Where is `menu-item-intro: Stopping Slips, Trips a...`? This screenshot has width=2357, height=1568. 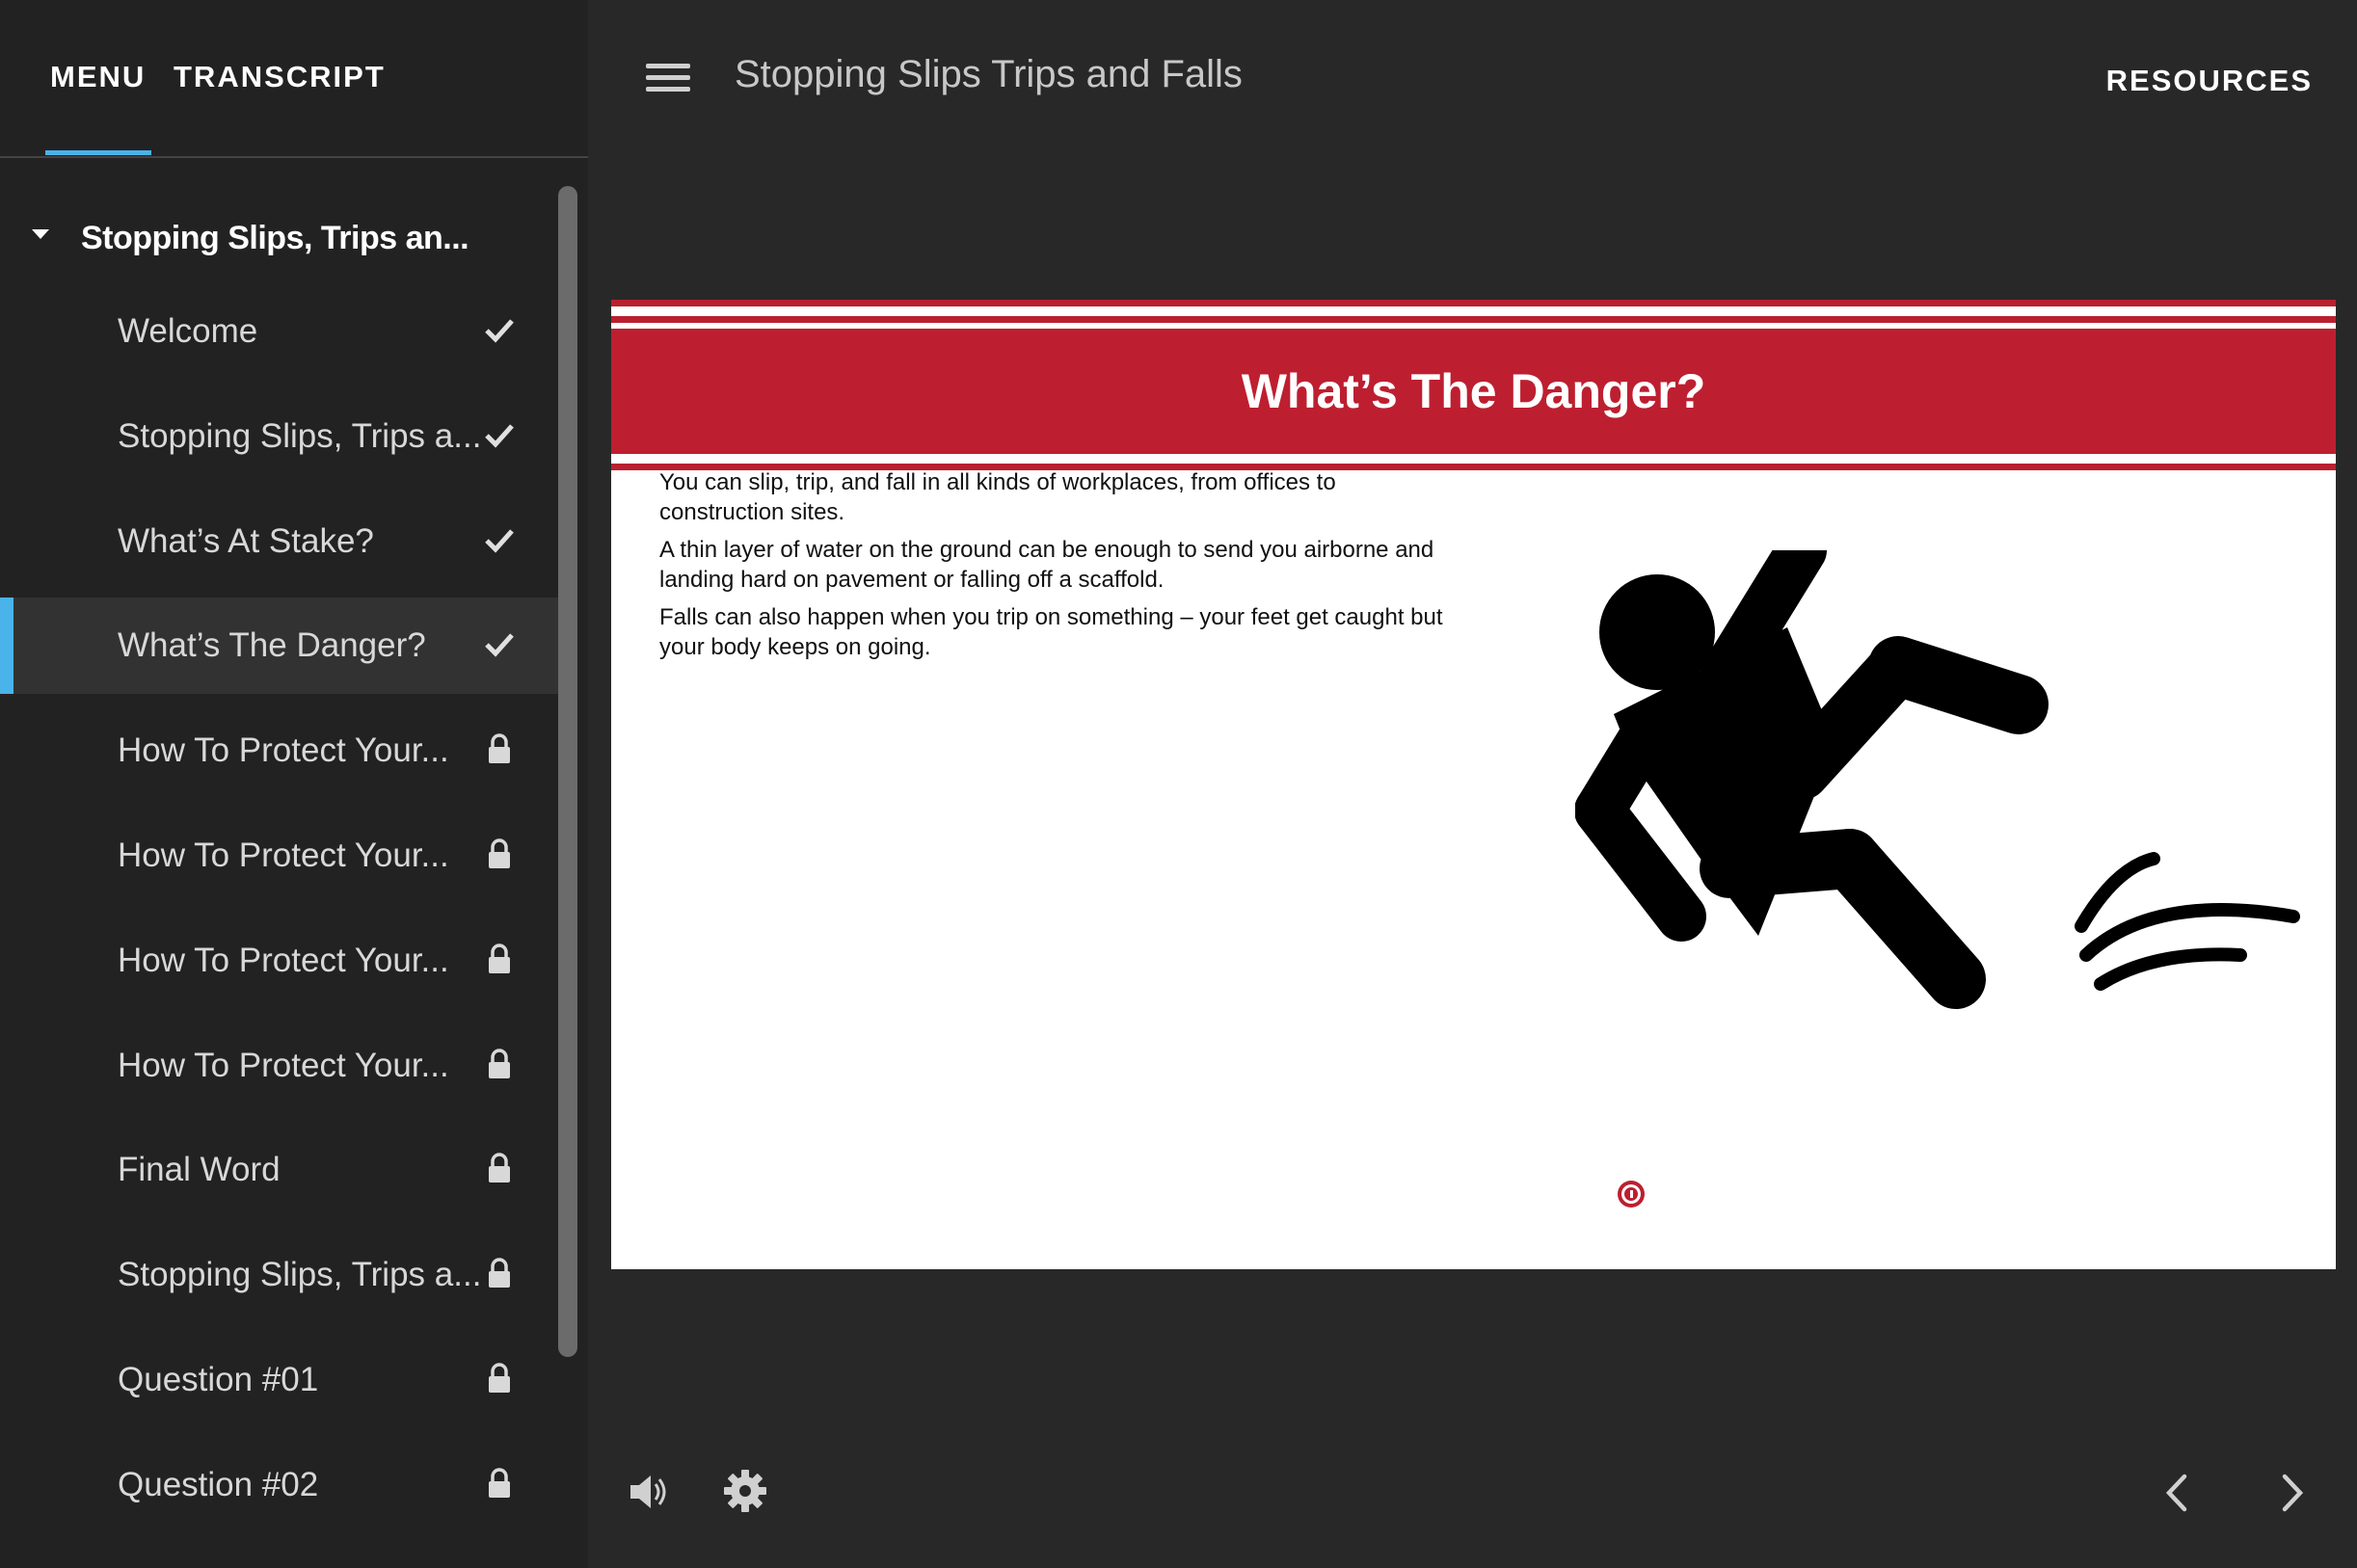 menu-item-intro: Stopping Slips, Trips a... is located at coordinates (279, 436).